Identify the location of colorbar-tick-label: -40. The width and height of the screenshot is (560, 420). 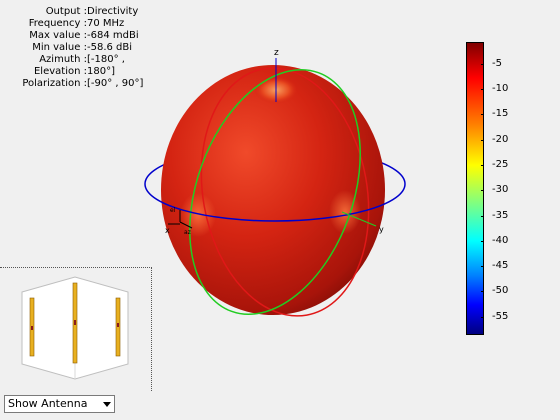
(494, 240).